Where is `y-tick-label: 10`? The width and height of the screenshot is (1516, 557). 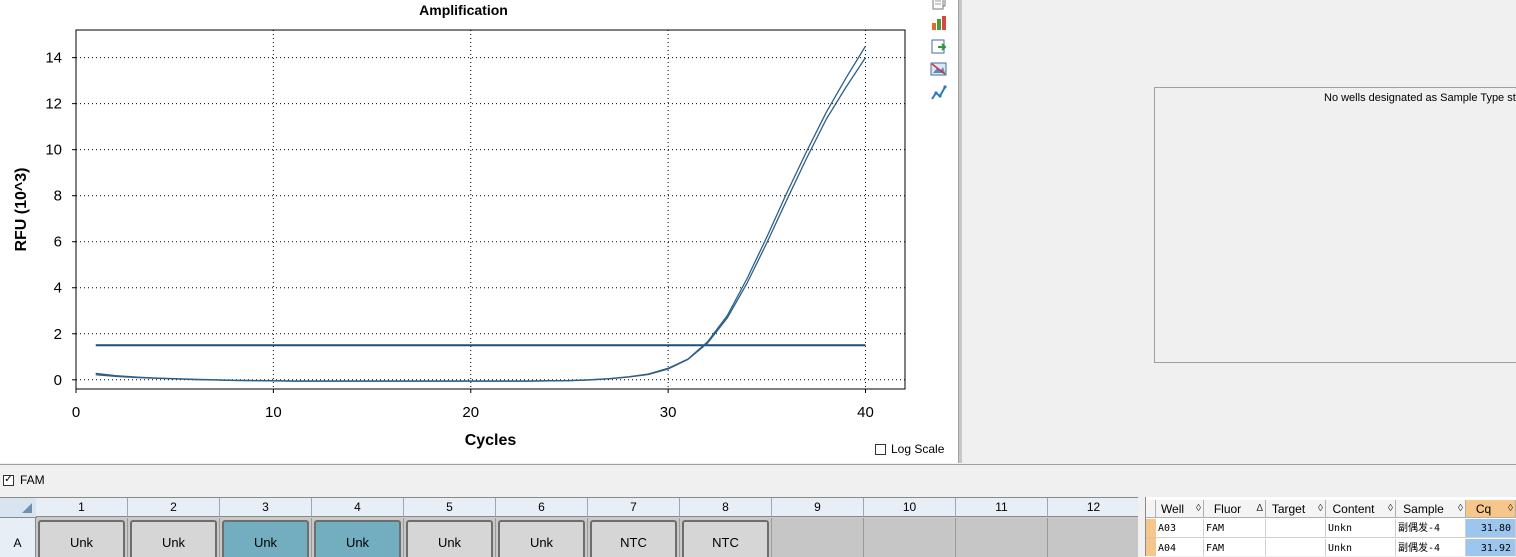
y-tick-label: 10 is located at coordinates (53, 150).